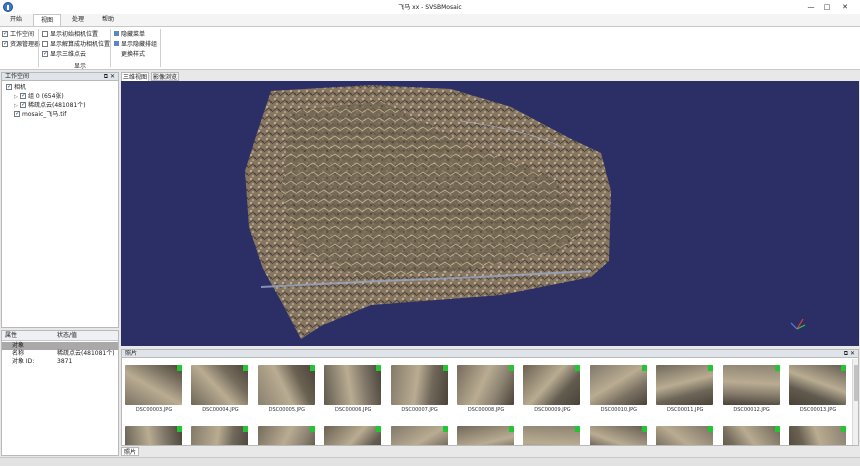 This screenshot has height=466, width=860. What do you see at coordinates (490, 76) in the screenshot?
I see `view-tabs: 三维视图 影像浏览` at bounding box center [490, 76].